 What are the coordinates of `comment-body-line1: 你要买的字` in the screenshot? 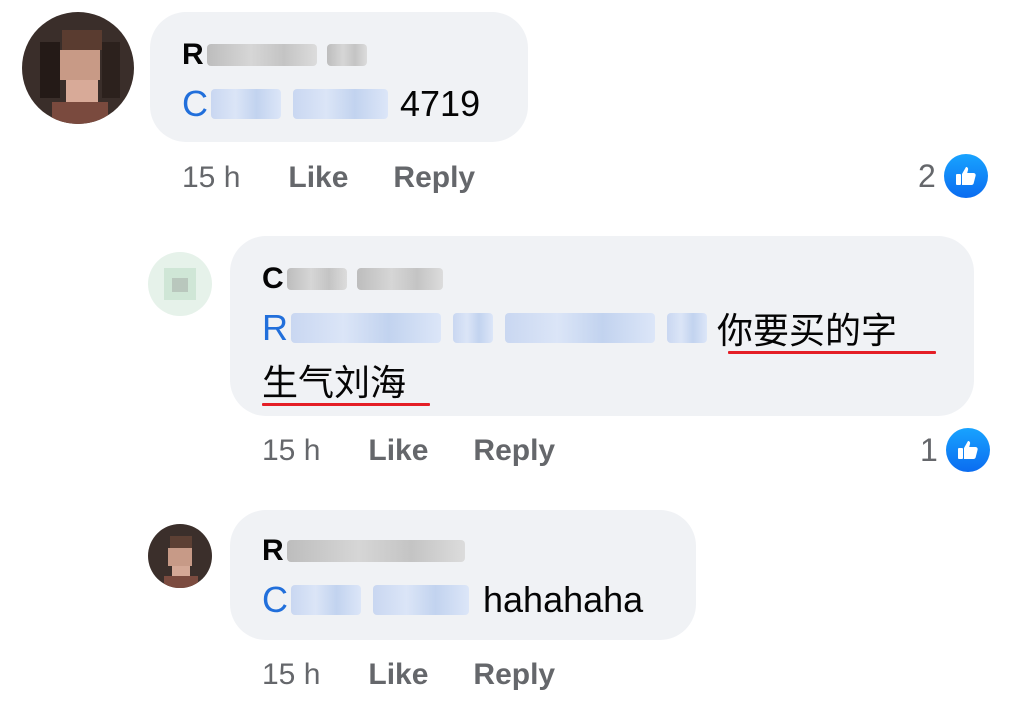 It's located at (807, 330).